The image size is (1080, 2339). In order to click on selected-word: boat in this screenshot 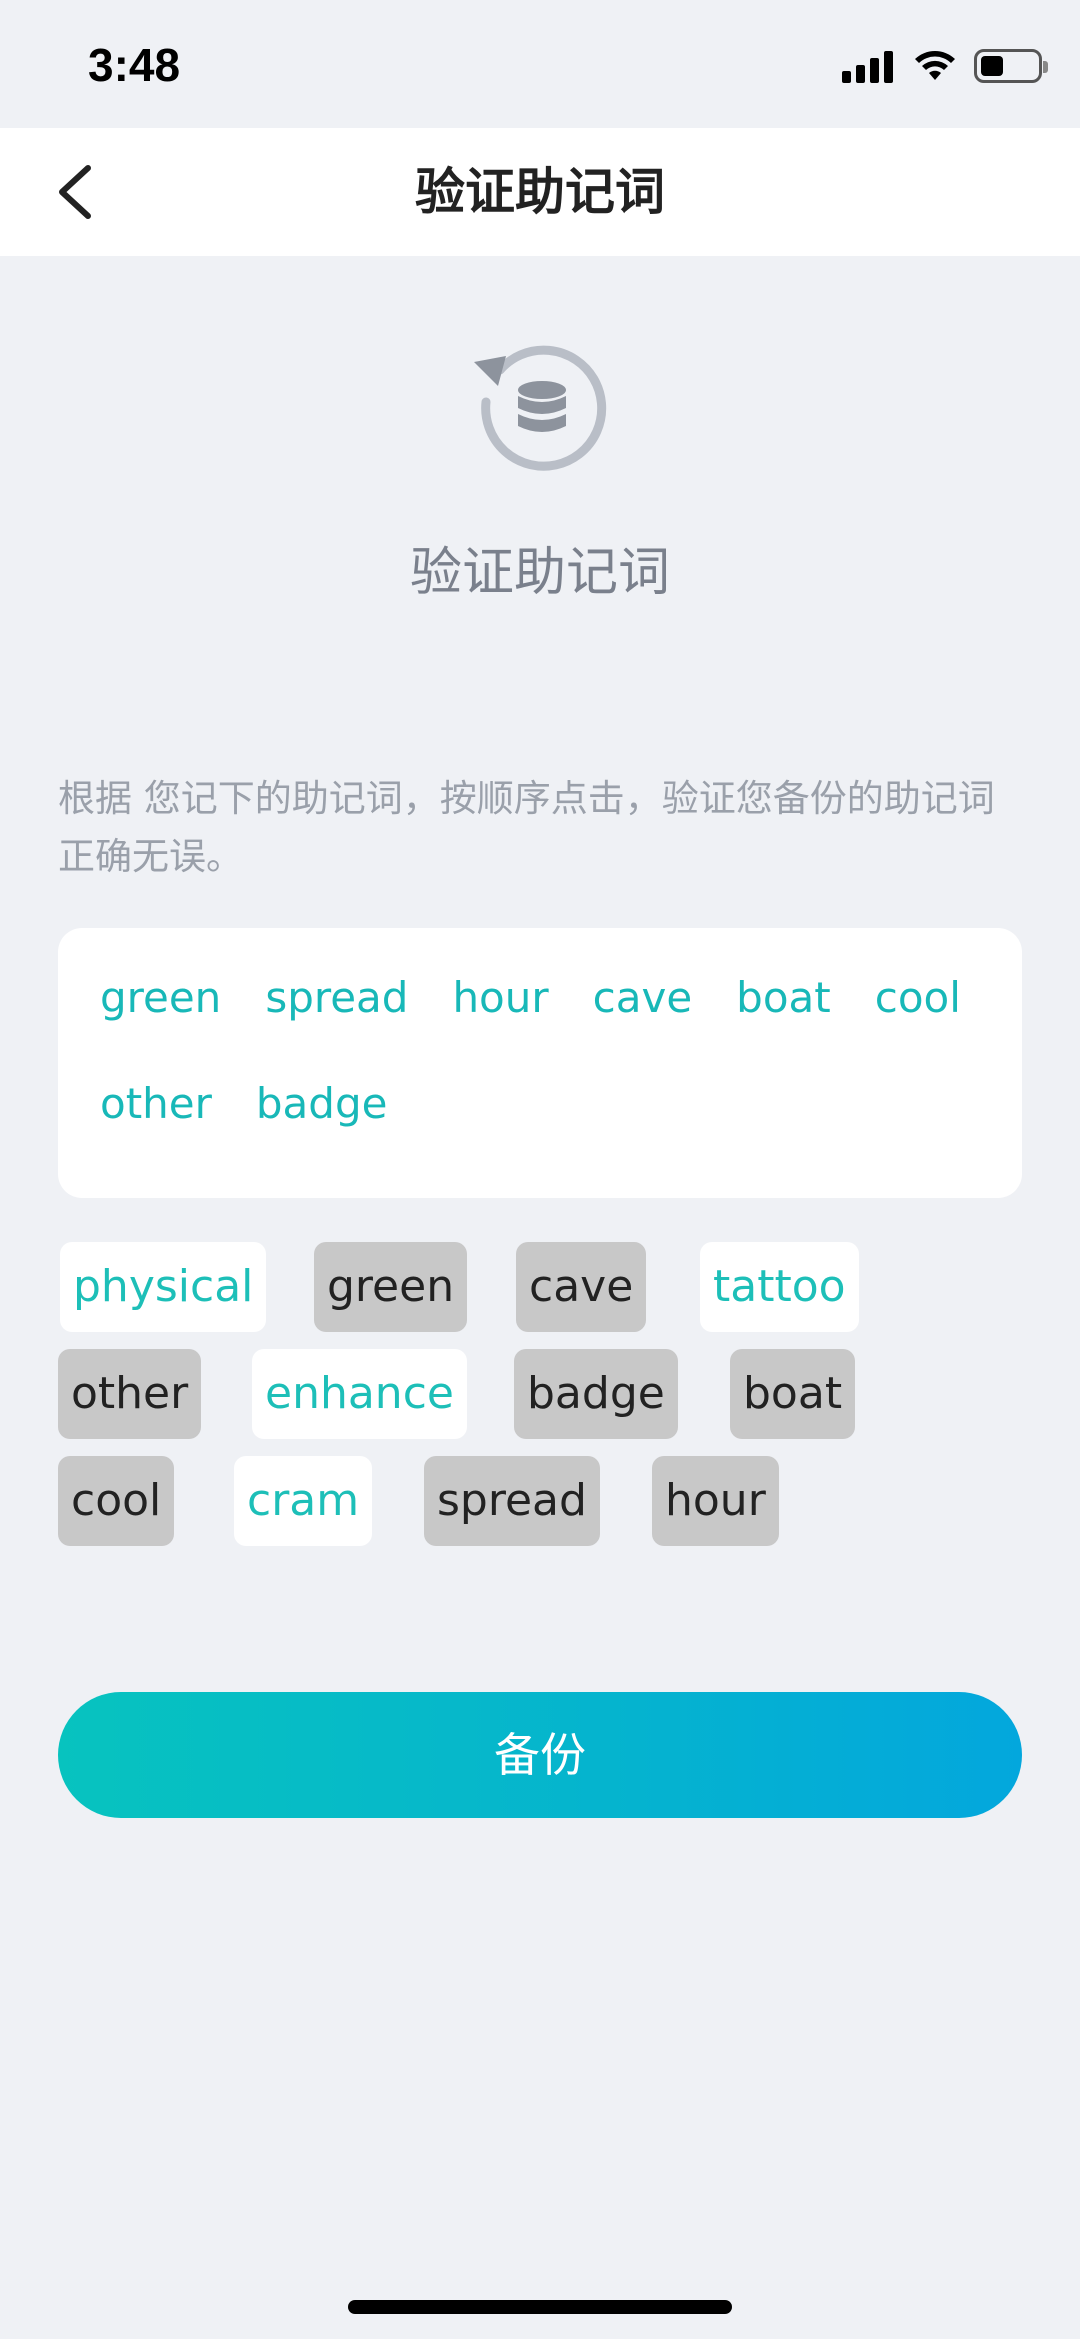, I will do `click(783, 998)`.